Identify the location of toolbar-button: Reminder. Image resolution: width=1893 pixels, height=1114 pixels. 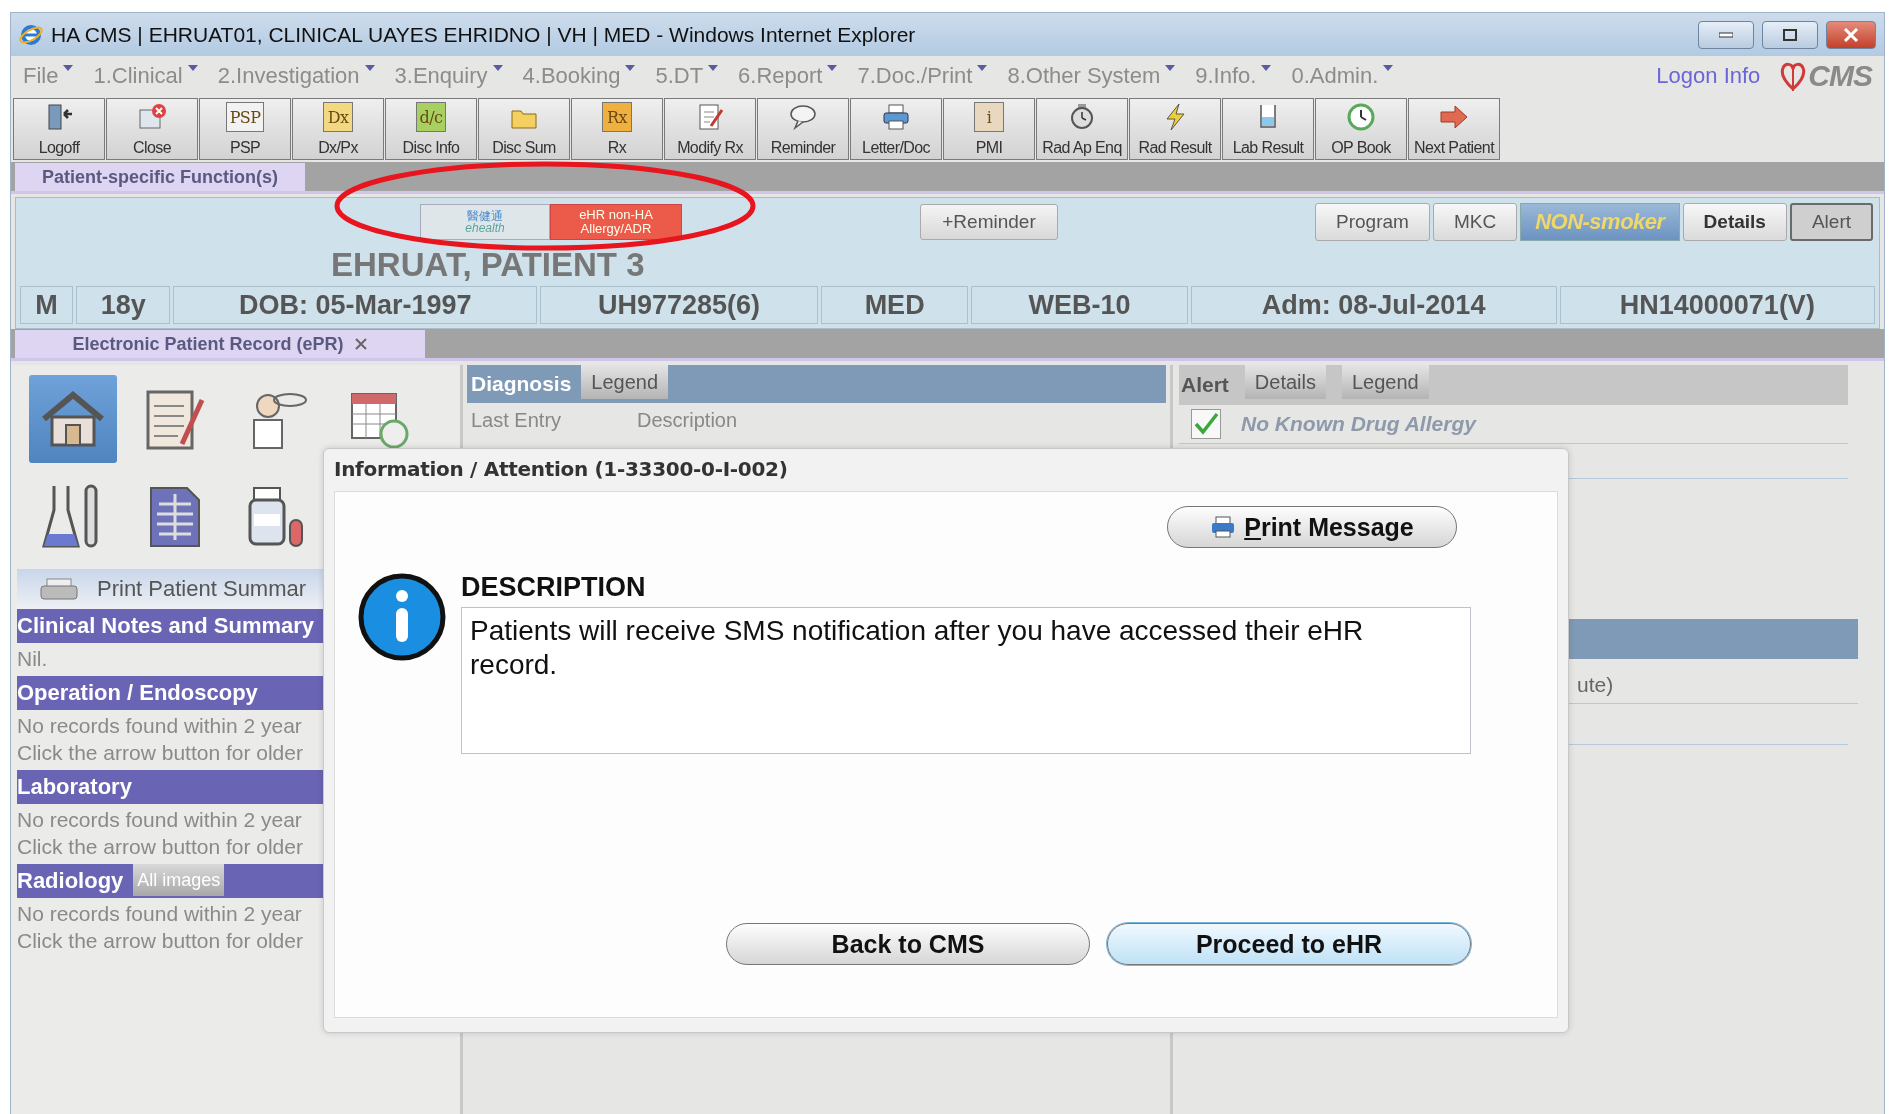
(803, 129).